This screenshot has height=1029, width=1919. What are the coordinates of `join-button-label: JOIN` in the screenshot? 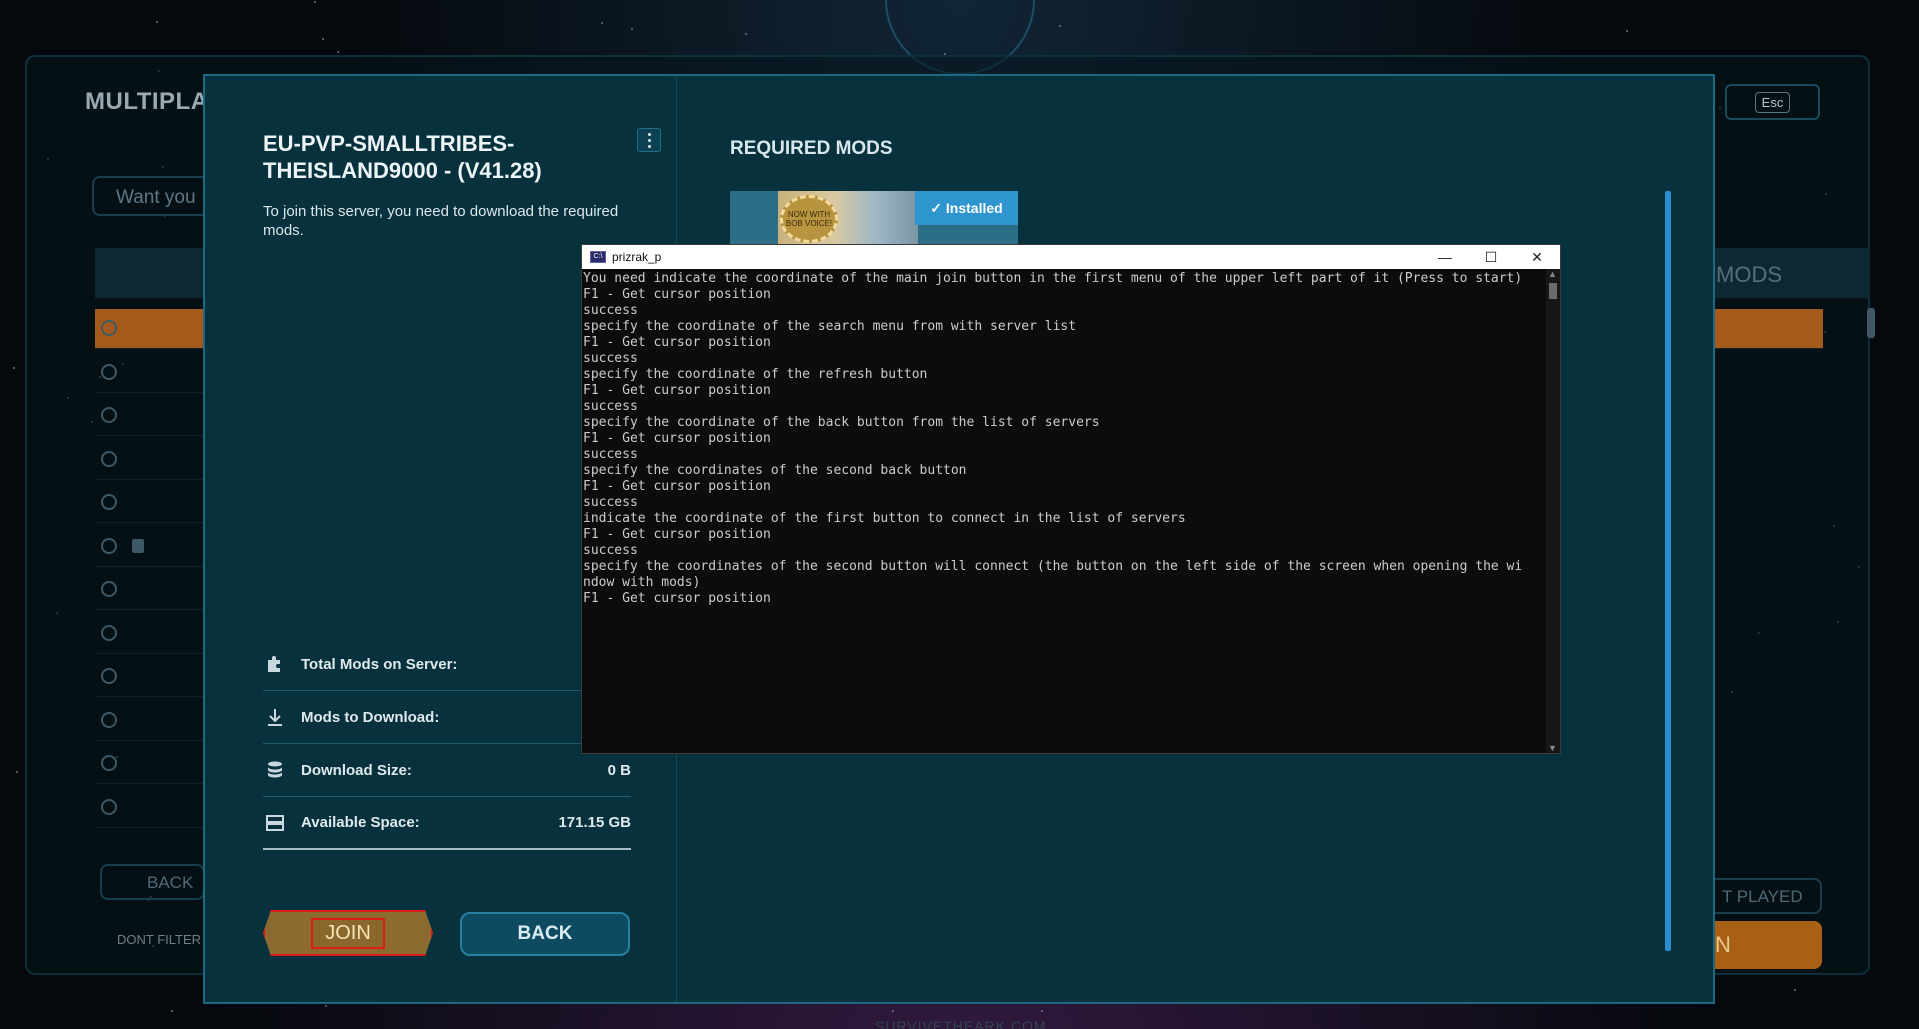 It's located at (348, 933).